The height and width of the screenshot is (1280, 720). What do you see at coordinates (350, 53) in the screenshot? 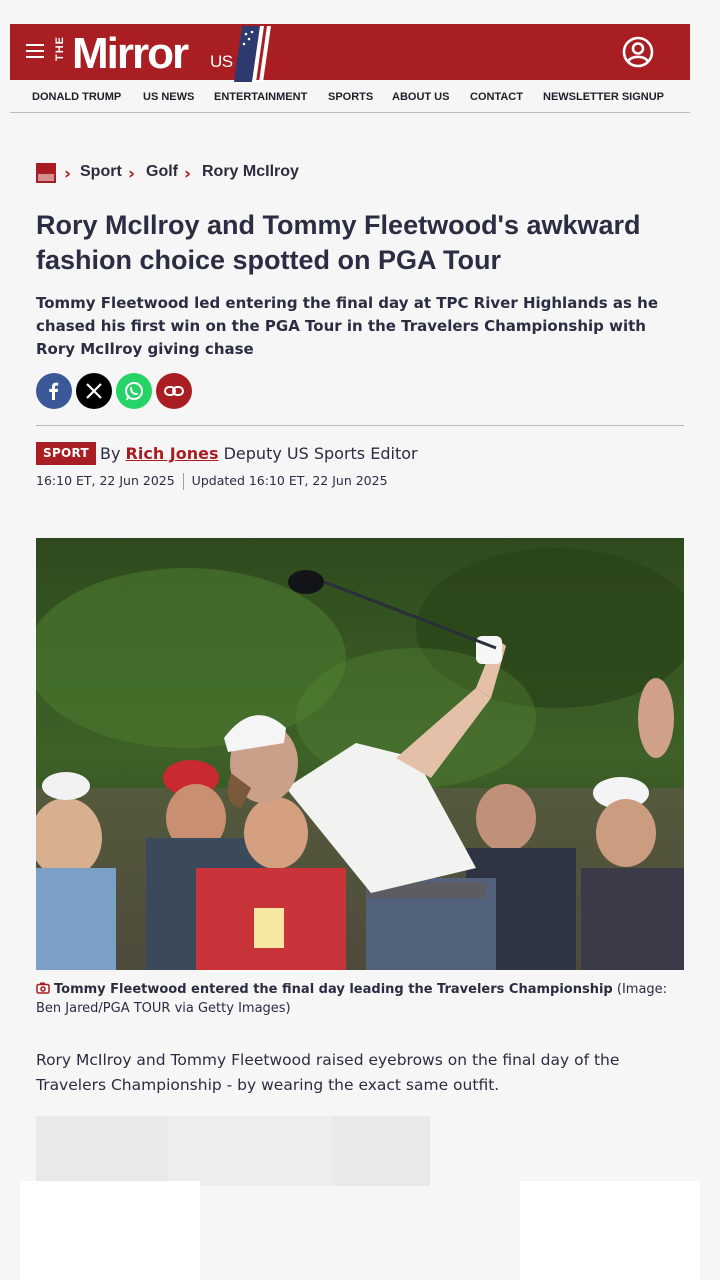
I see `site-header: THE Mirror US` at bounding box center [350, 53].